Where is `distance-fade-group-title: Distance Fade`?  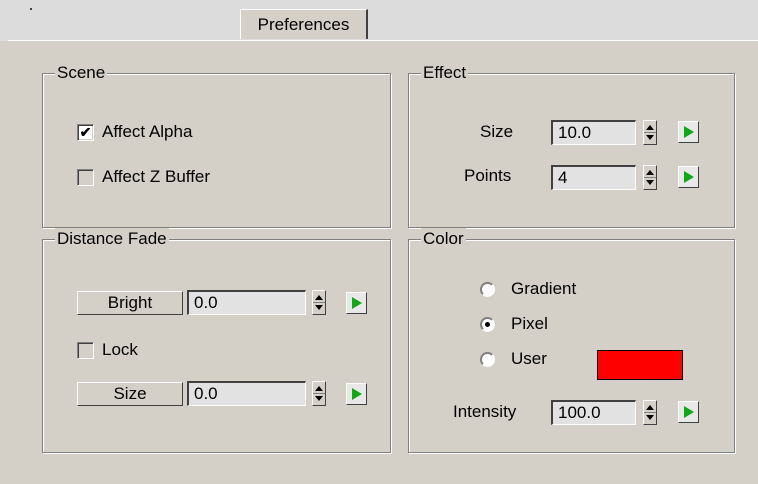
distance-fade-group-title: Distance Fade is located at coordinates (112, 239).